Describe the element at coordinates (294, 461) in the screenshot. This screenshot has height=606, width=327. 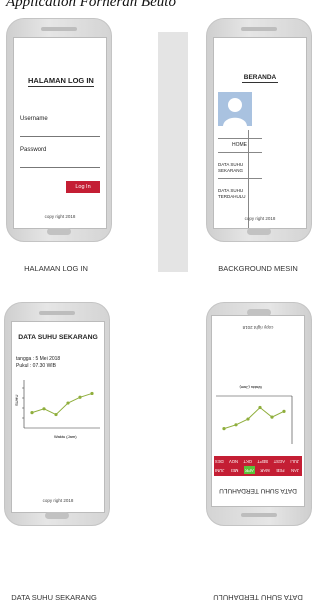
I see `month-tab-juli: JULI` at that location.